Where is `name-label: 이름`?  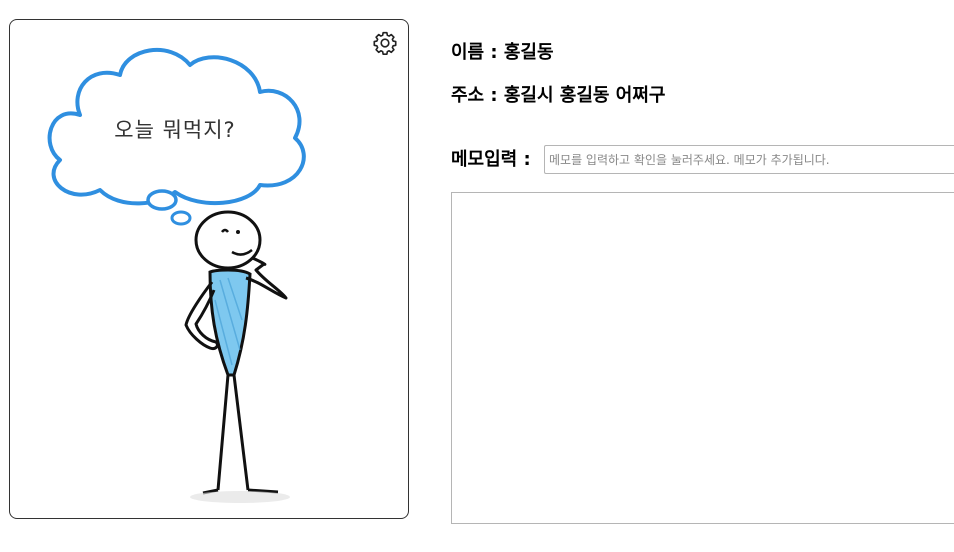 name-label: 이름 is located at coordinates (468, 52).